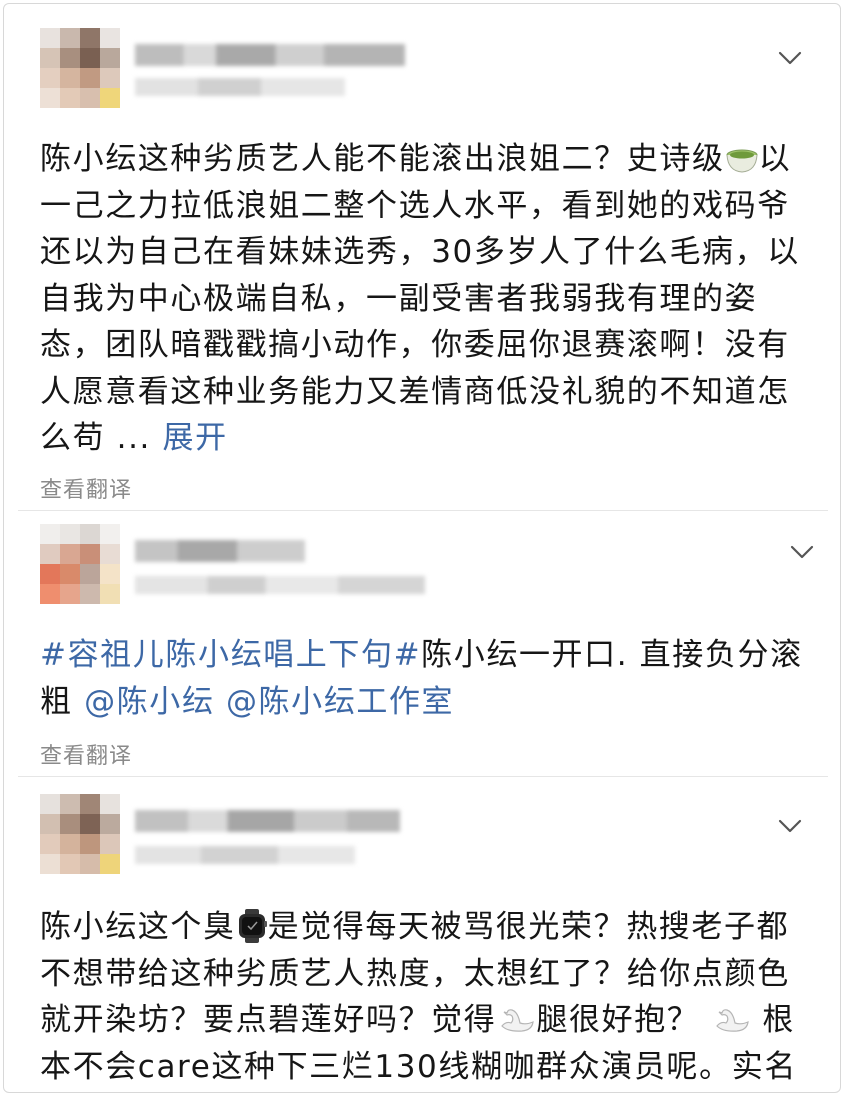  I want to click on watch-emoji, so click(252, 926).